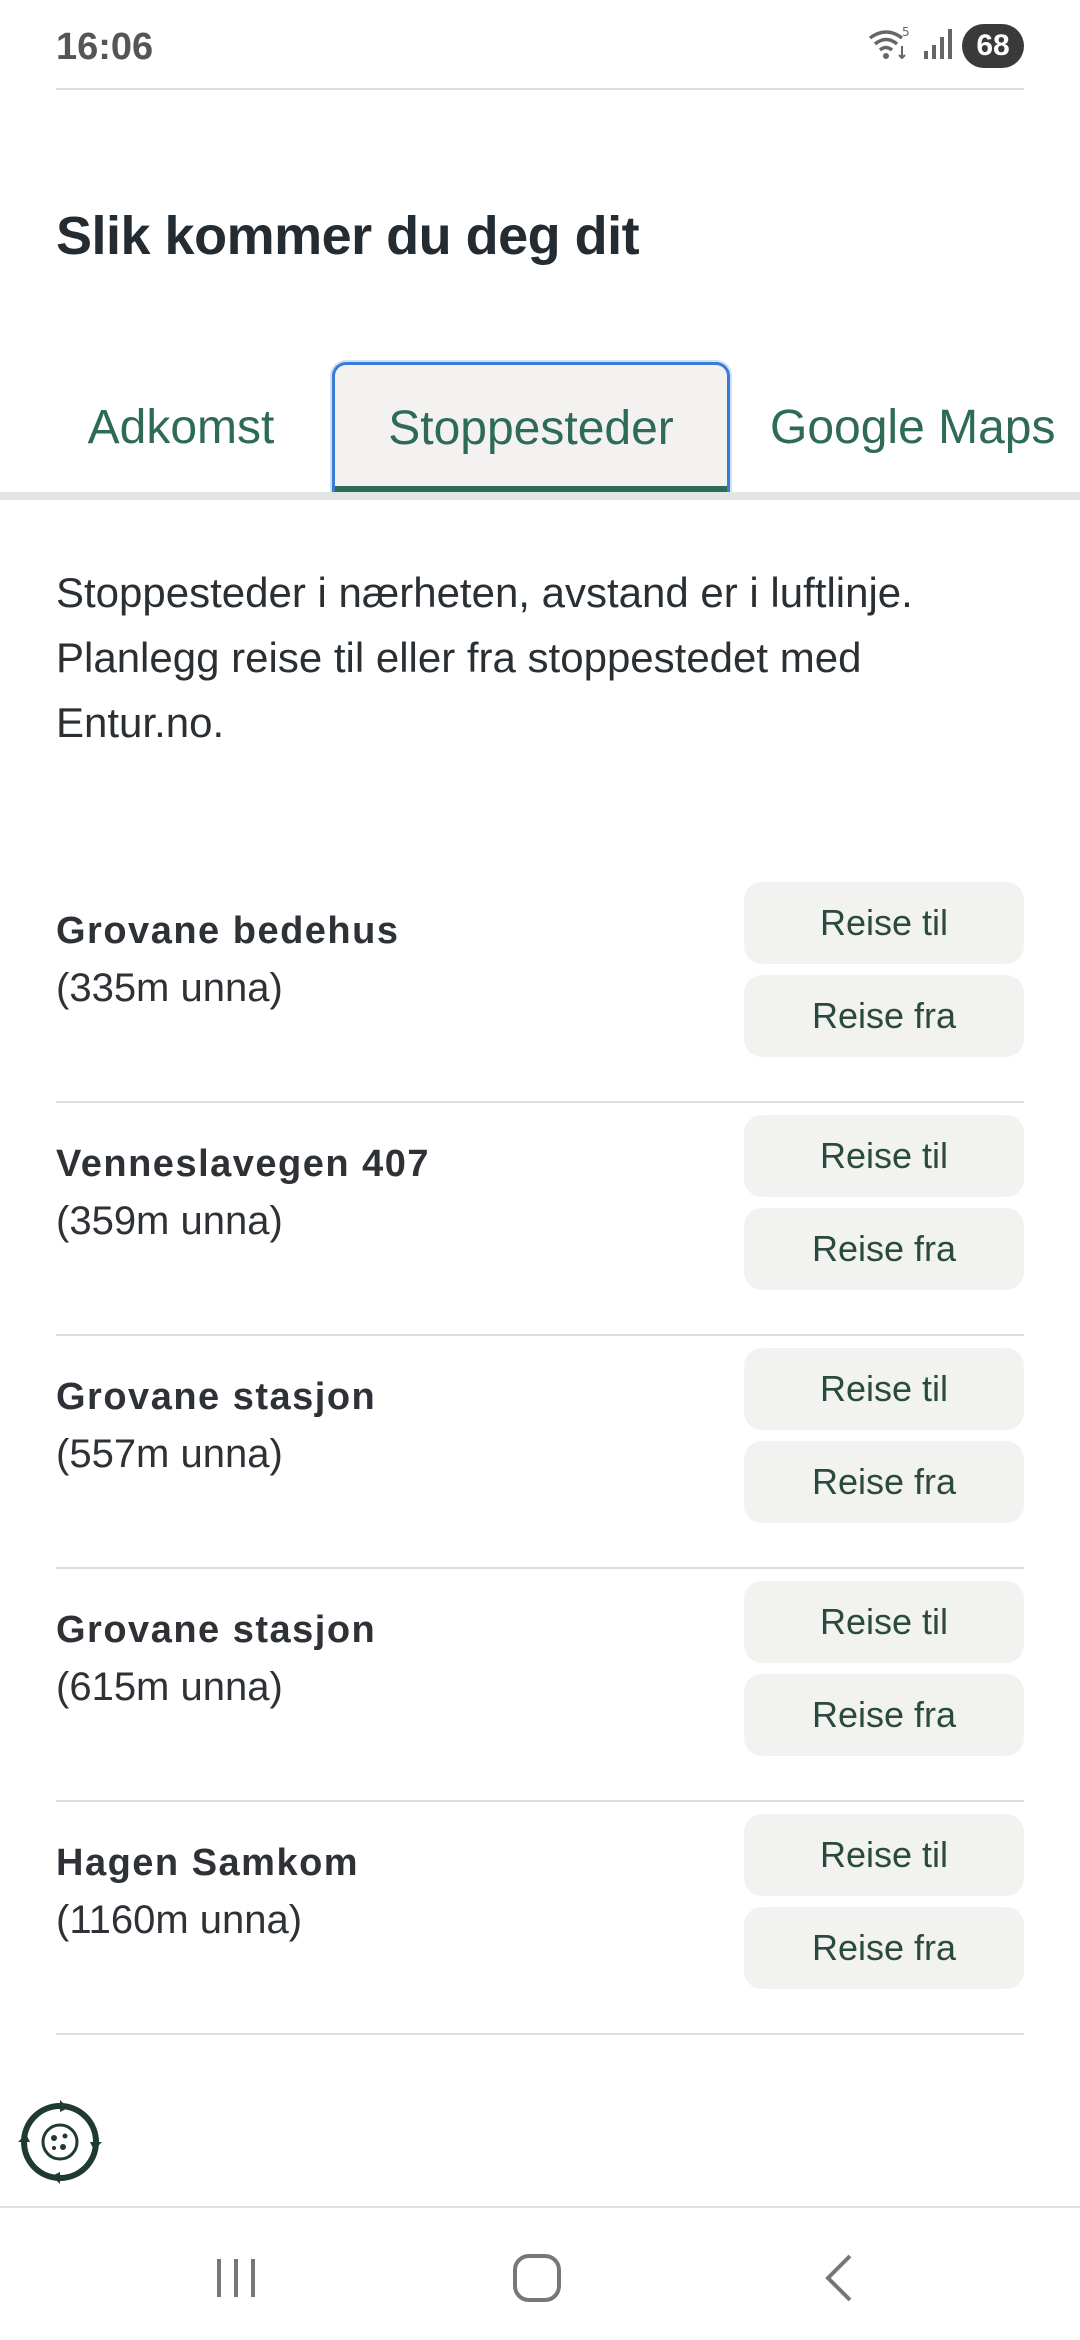  What do you see at coordinates (906, 32) in the screenshot?
I see `wifi-badge: 5` at bounding box center [906, 32].